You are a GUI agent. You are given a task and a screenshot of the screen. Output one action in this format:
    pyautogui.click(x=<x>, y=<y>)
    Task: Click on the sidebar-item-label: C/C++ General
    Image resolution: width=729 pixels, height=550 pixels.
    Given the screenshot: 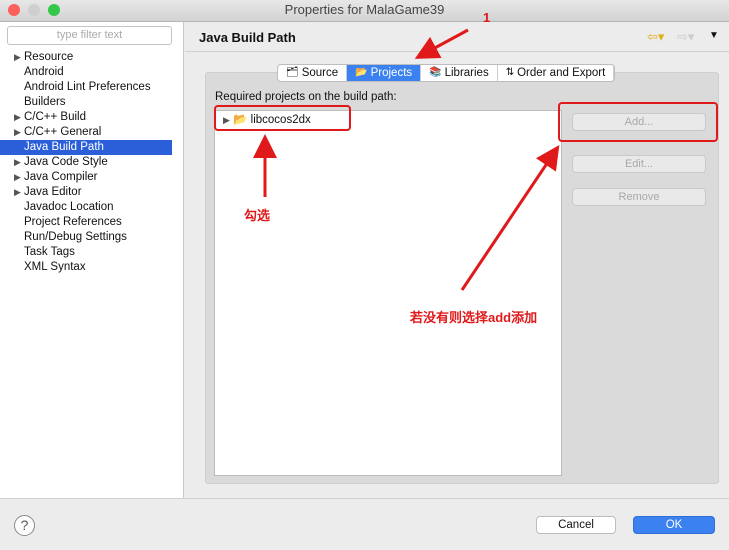 What is the action you would take?
    pyautogui.click(x=63, y=132)
    